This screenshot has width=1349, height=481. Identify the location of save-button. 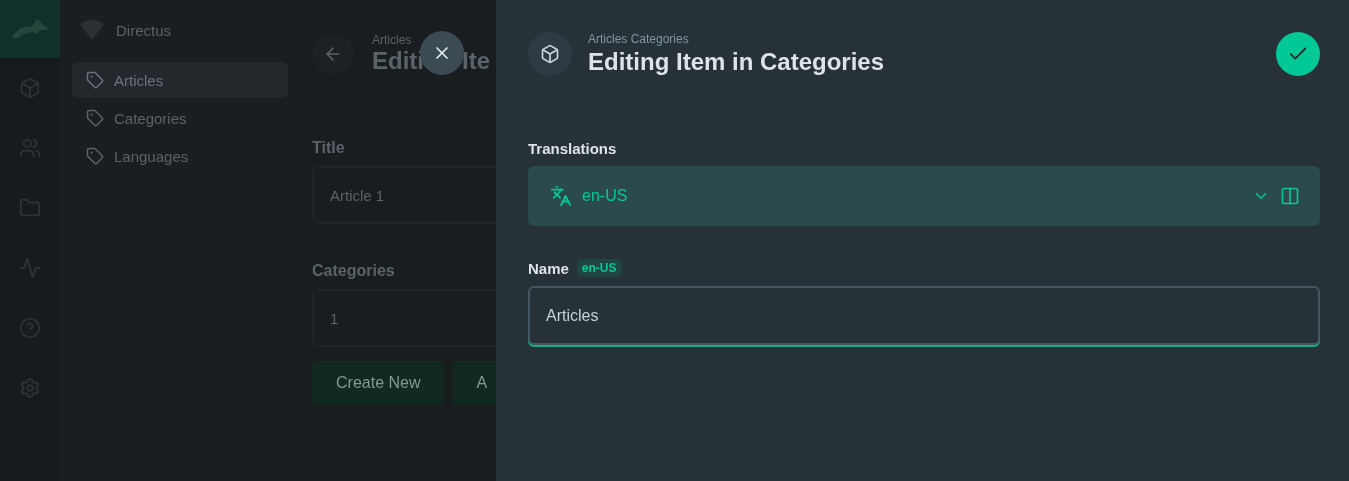
(1298, 54).